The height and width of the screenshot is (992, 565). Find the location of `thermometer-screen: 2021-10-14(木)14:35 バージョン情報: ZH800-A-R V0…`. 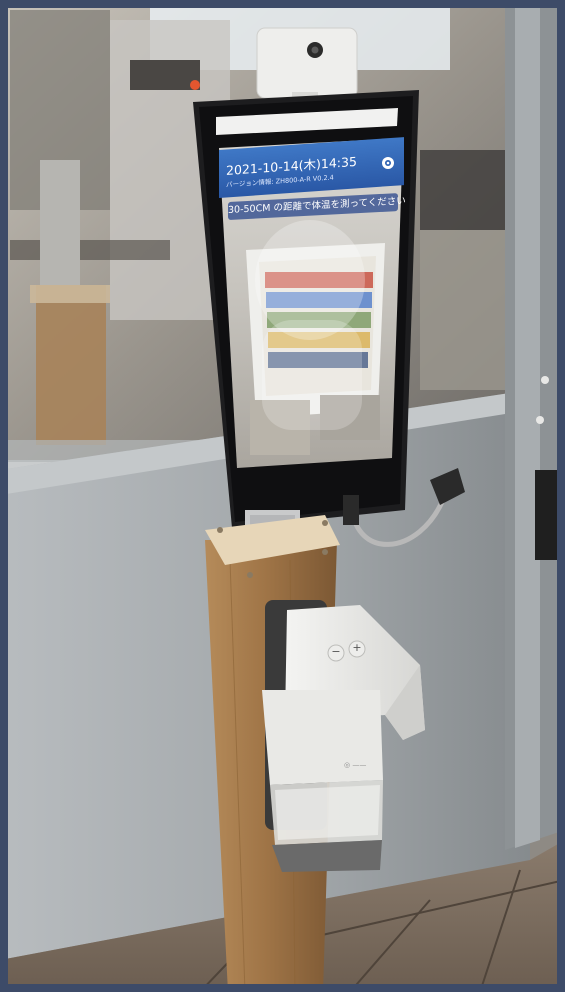

thermometer-screen: 2021-10-14(木)14:35 バージョン情報: ZH800-A-R V0… is located at coordinates (312, 303).